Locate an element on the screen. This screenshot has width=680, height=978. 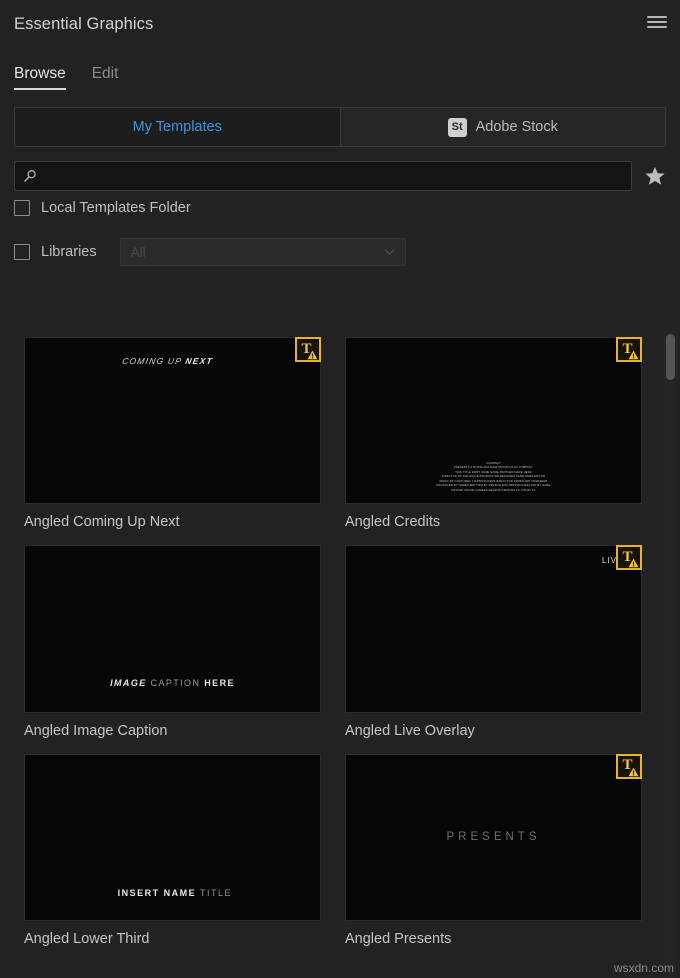
tab-browse-label: Browse is located at coordinates (40, 73).